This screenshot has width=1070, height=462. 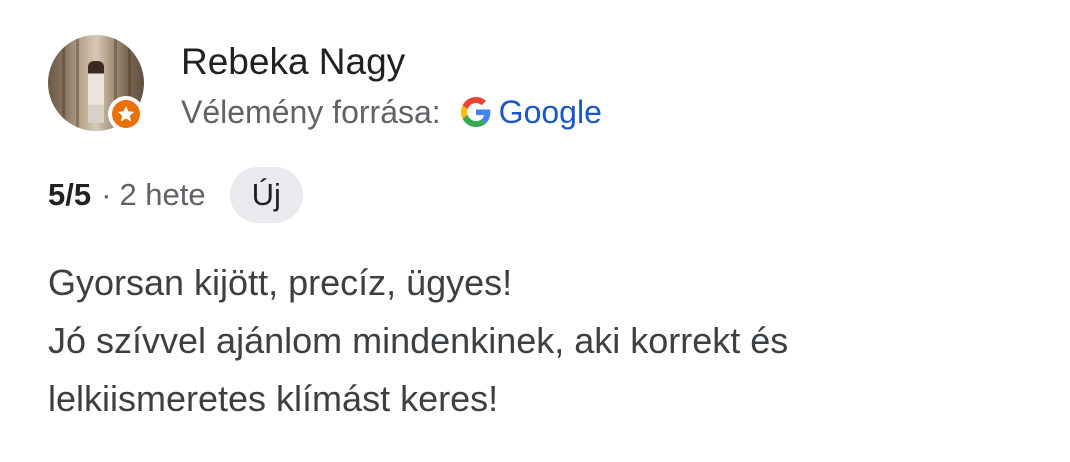 I want to click on source-label: Vélemény forrása:, so click(x=311, y=112).